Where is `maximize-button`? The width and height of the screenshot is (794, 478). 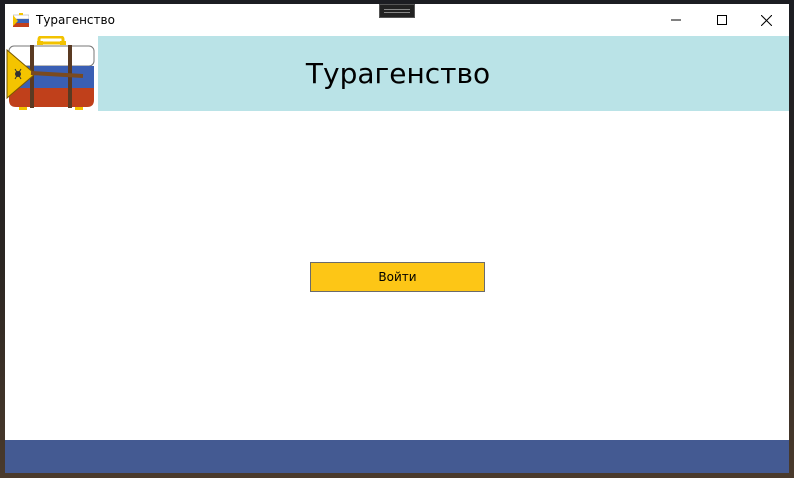
maximize-button is located at coordinates (722, 20).